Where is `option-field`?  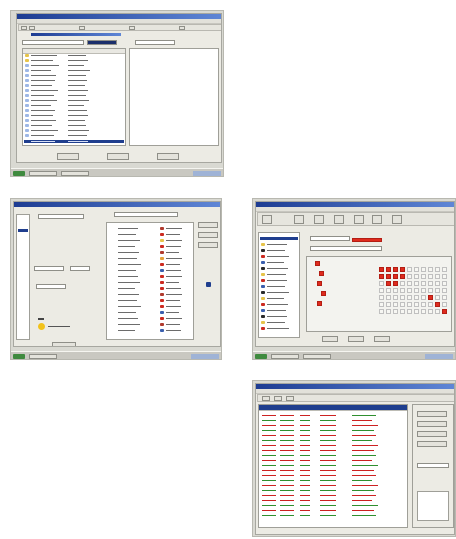 option-field is located at coordinates (51, 286).